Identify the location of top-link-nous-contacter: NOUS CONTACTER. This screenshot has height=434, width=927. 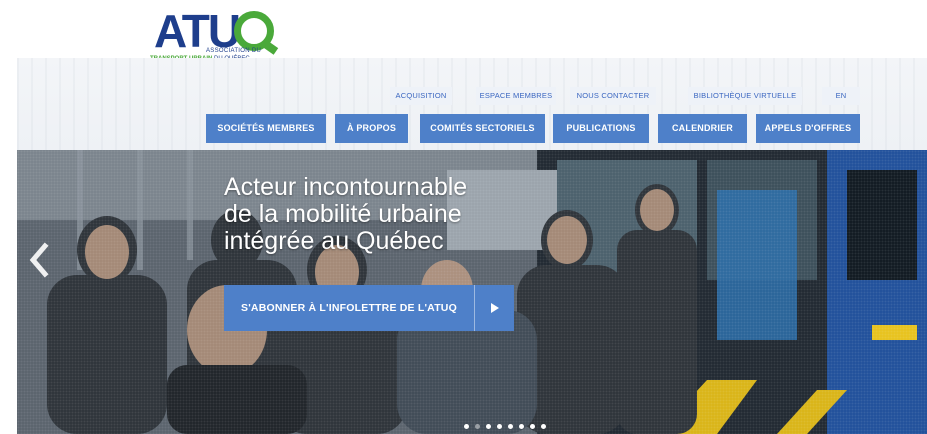
(613, 96).